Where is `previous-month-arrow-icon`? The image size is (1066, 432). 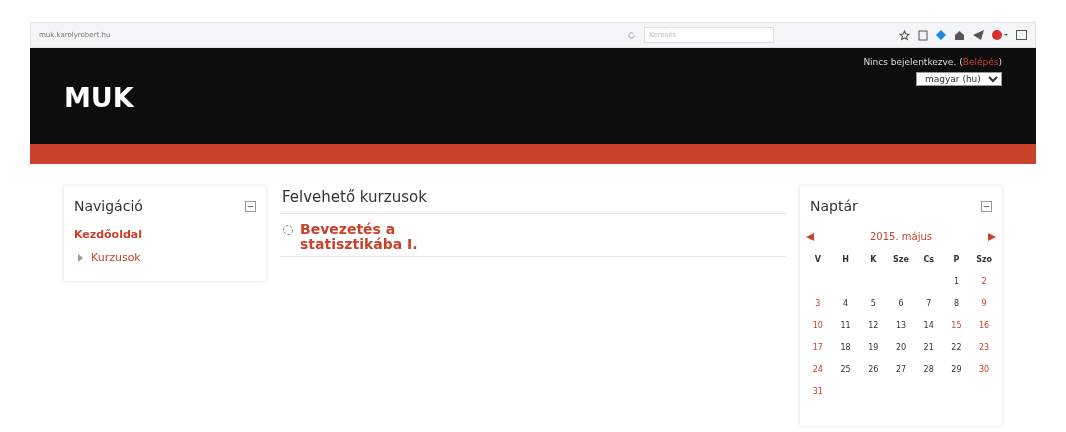 previous-month-arrow-icon is located at coordinates (810, 236).